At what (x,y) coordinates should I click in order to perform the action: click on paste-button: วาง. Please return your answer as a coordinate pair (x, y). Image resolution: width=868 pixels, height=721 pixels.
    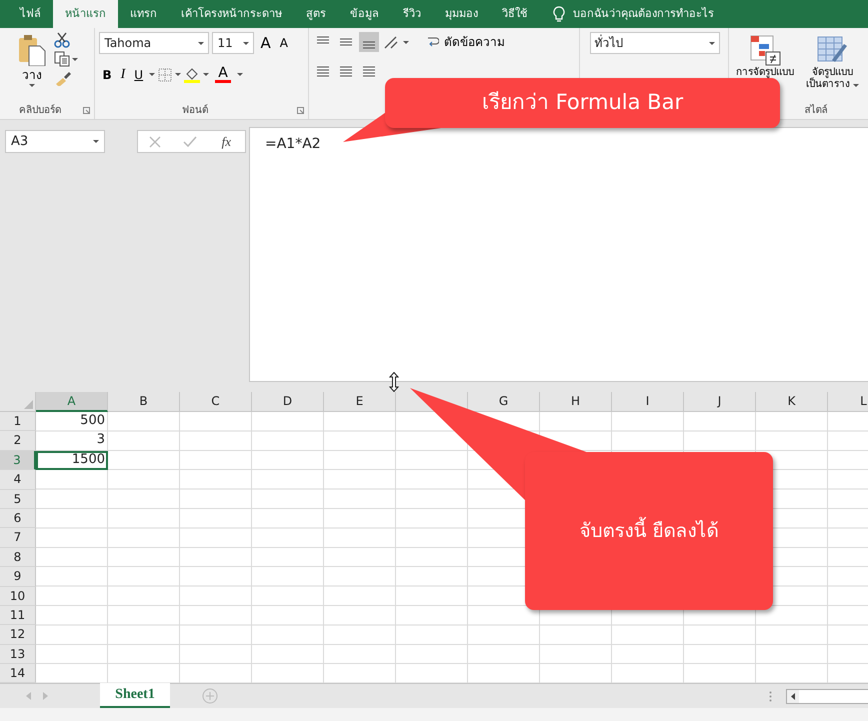
    Looking at the image, I should click on (32, 60).